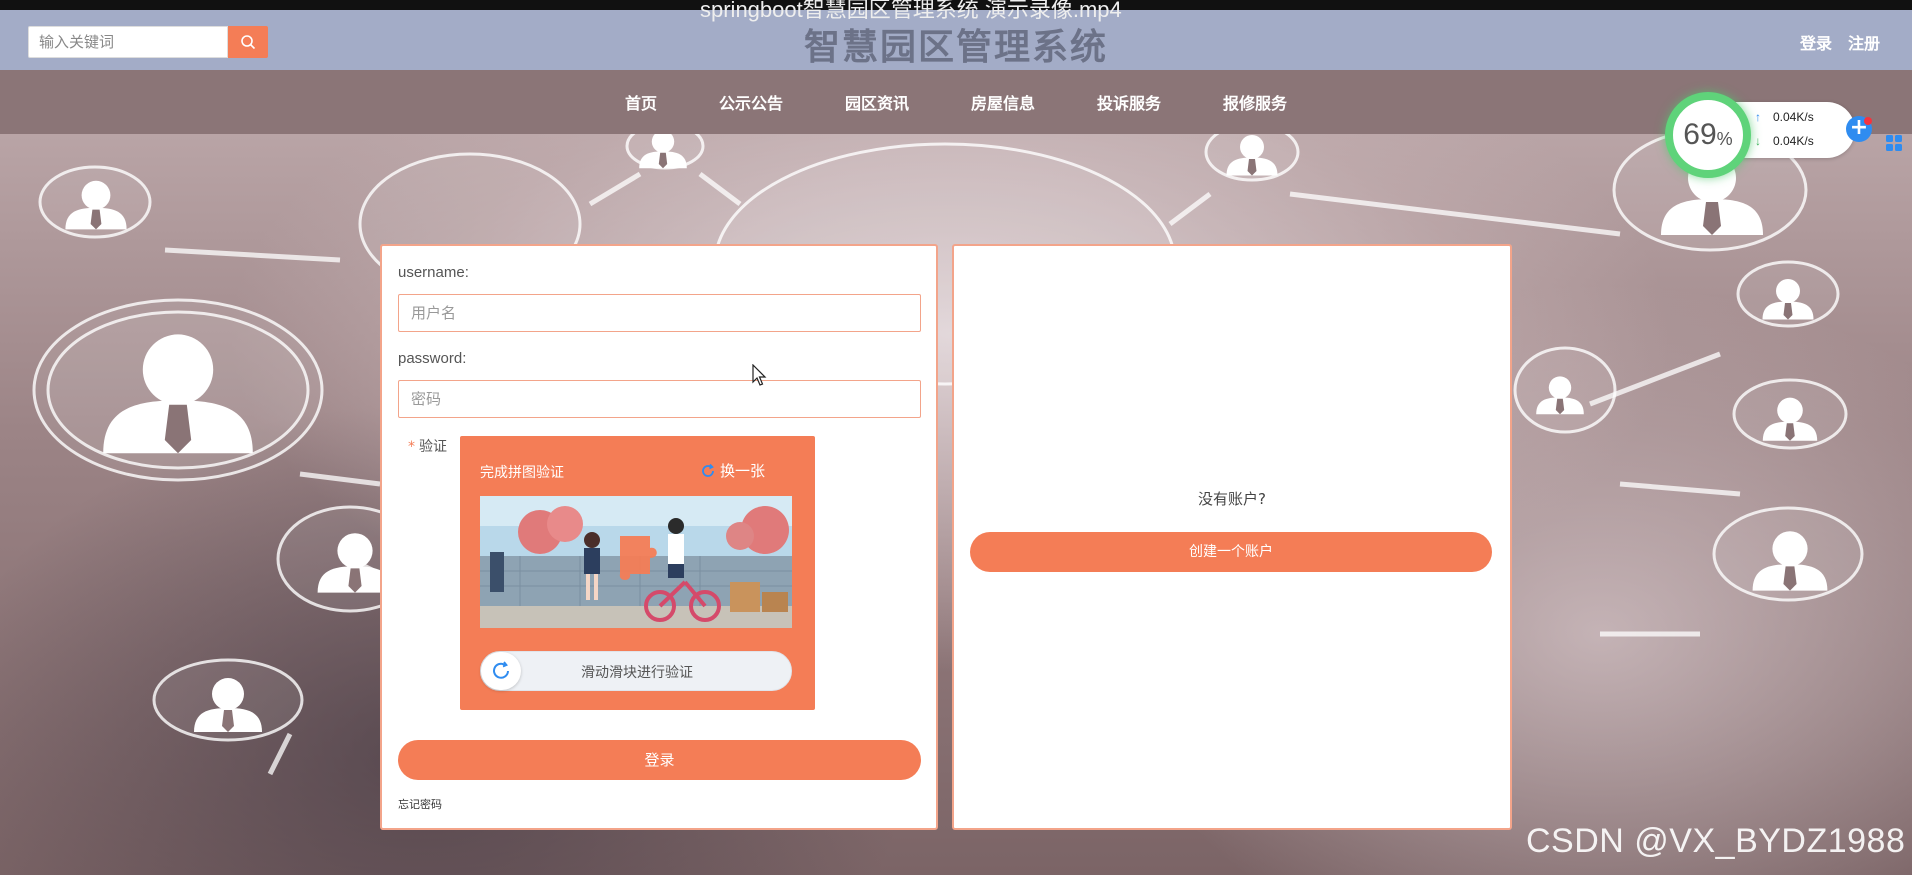 The image size is (1912, 875). Describe the element at coordinates (522, 473) in the screenshot. I see `captcha-title: 完成拼图验证` at that location.